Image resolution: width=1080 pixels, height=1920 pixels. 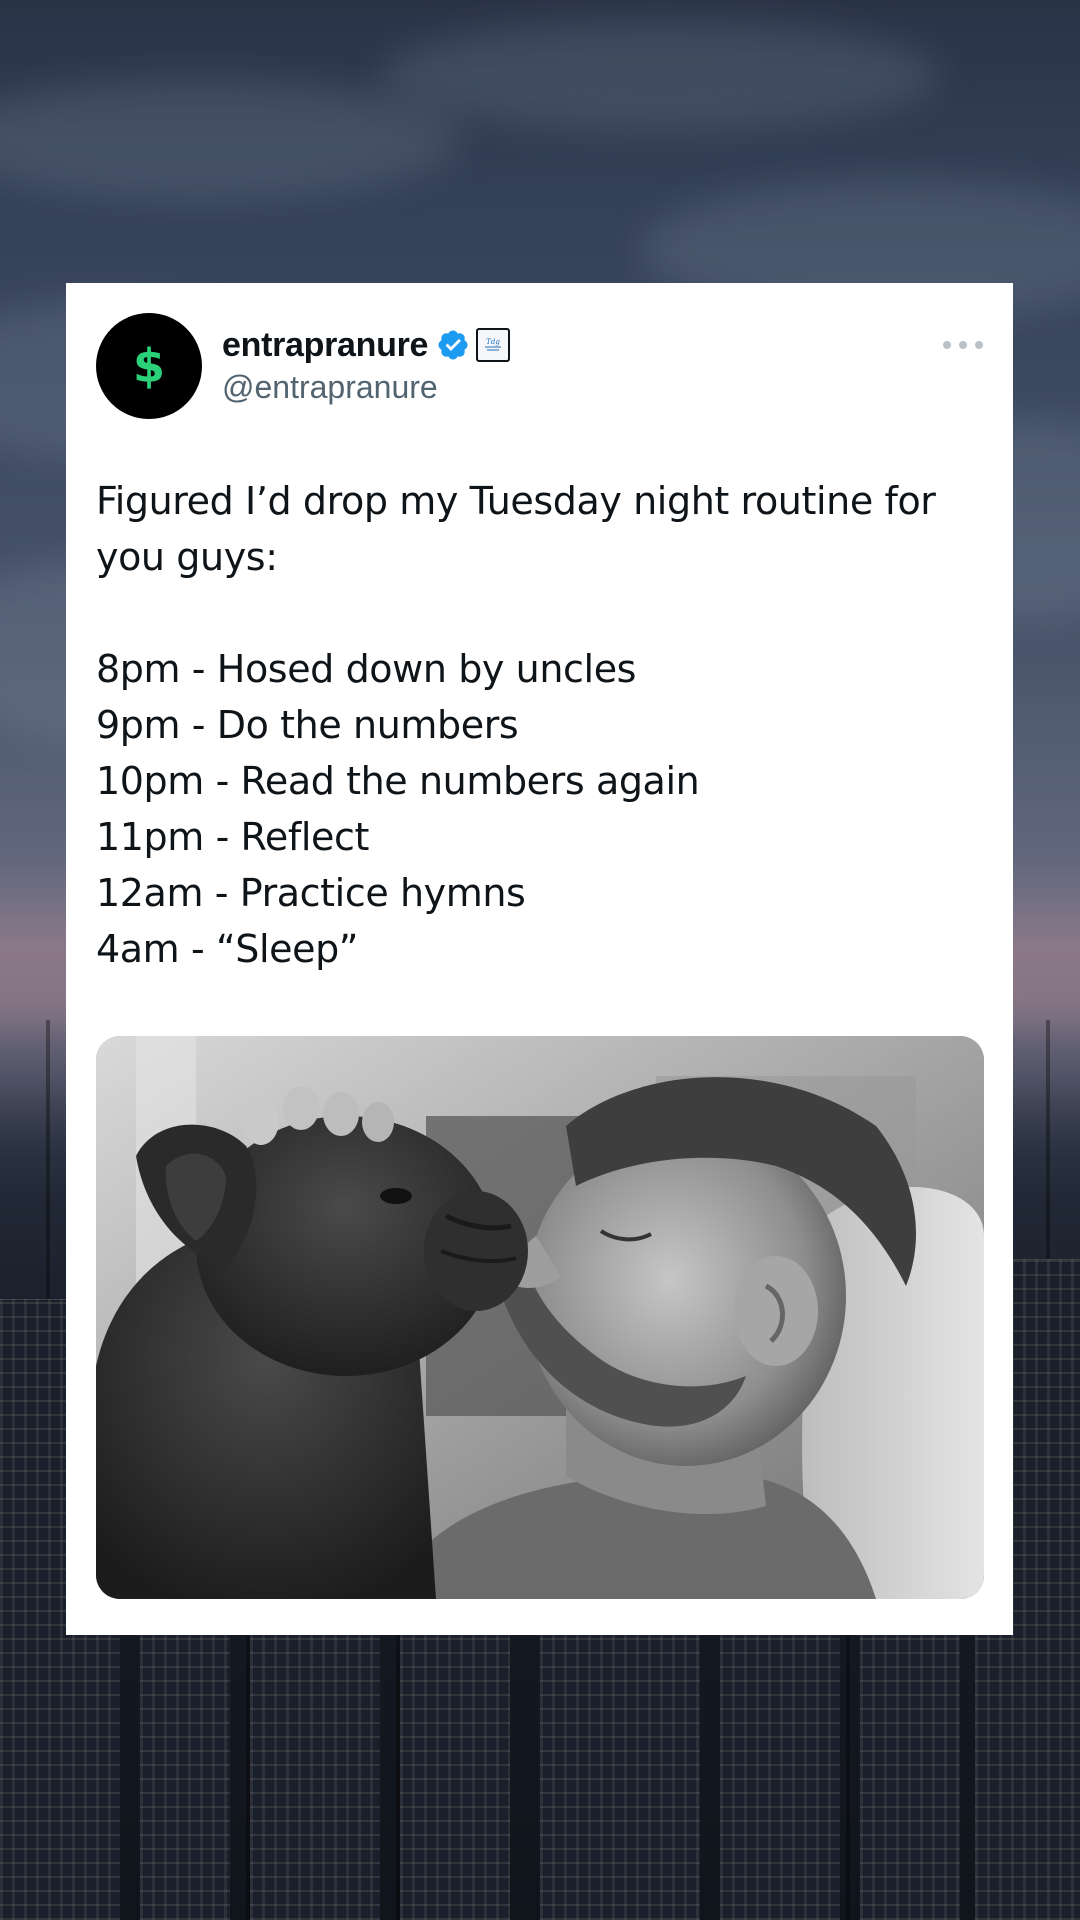 I want to click on svg-text: Tdg, so click(x=493, y=342).